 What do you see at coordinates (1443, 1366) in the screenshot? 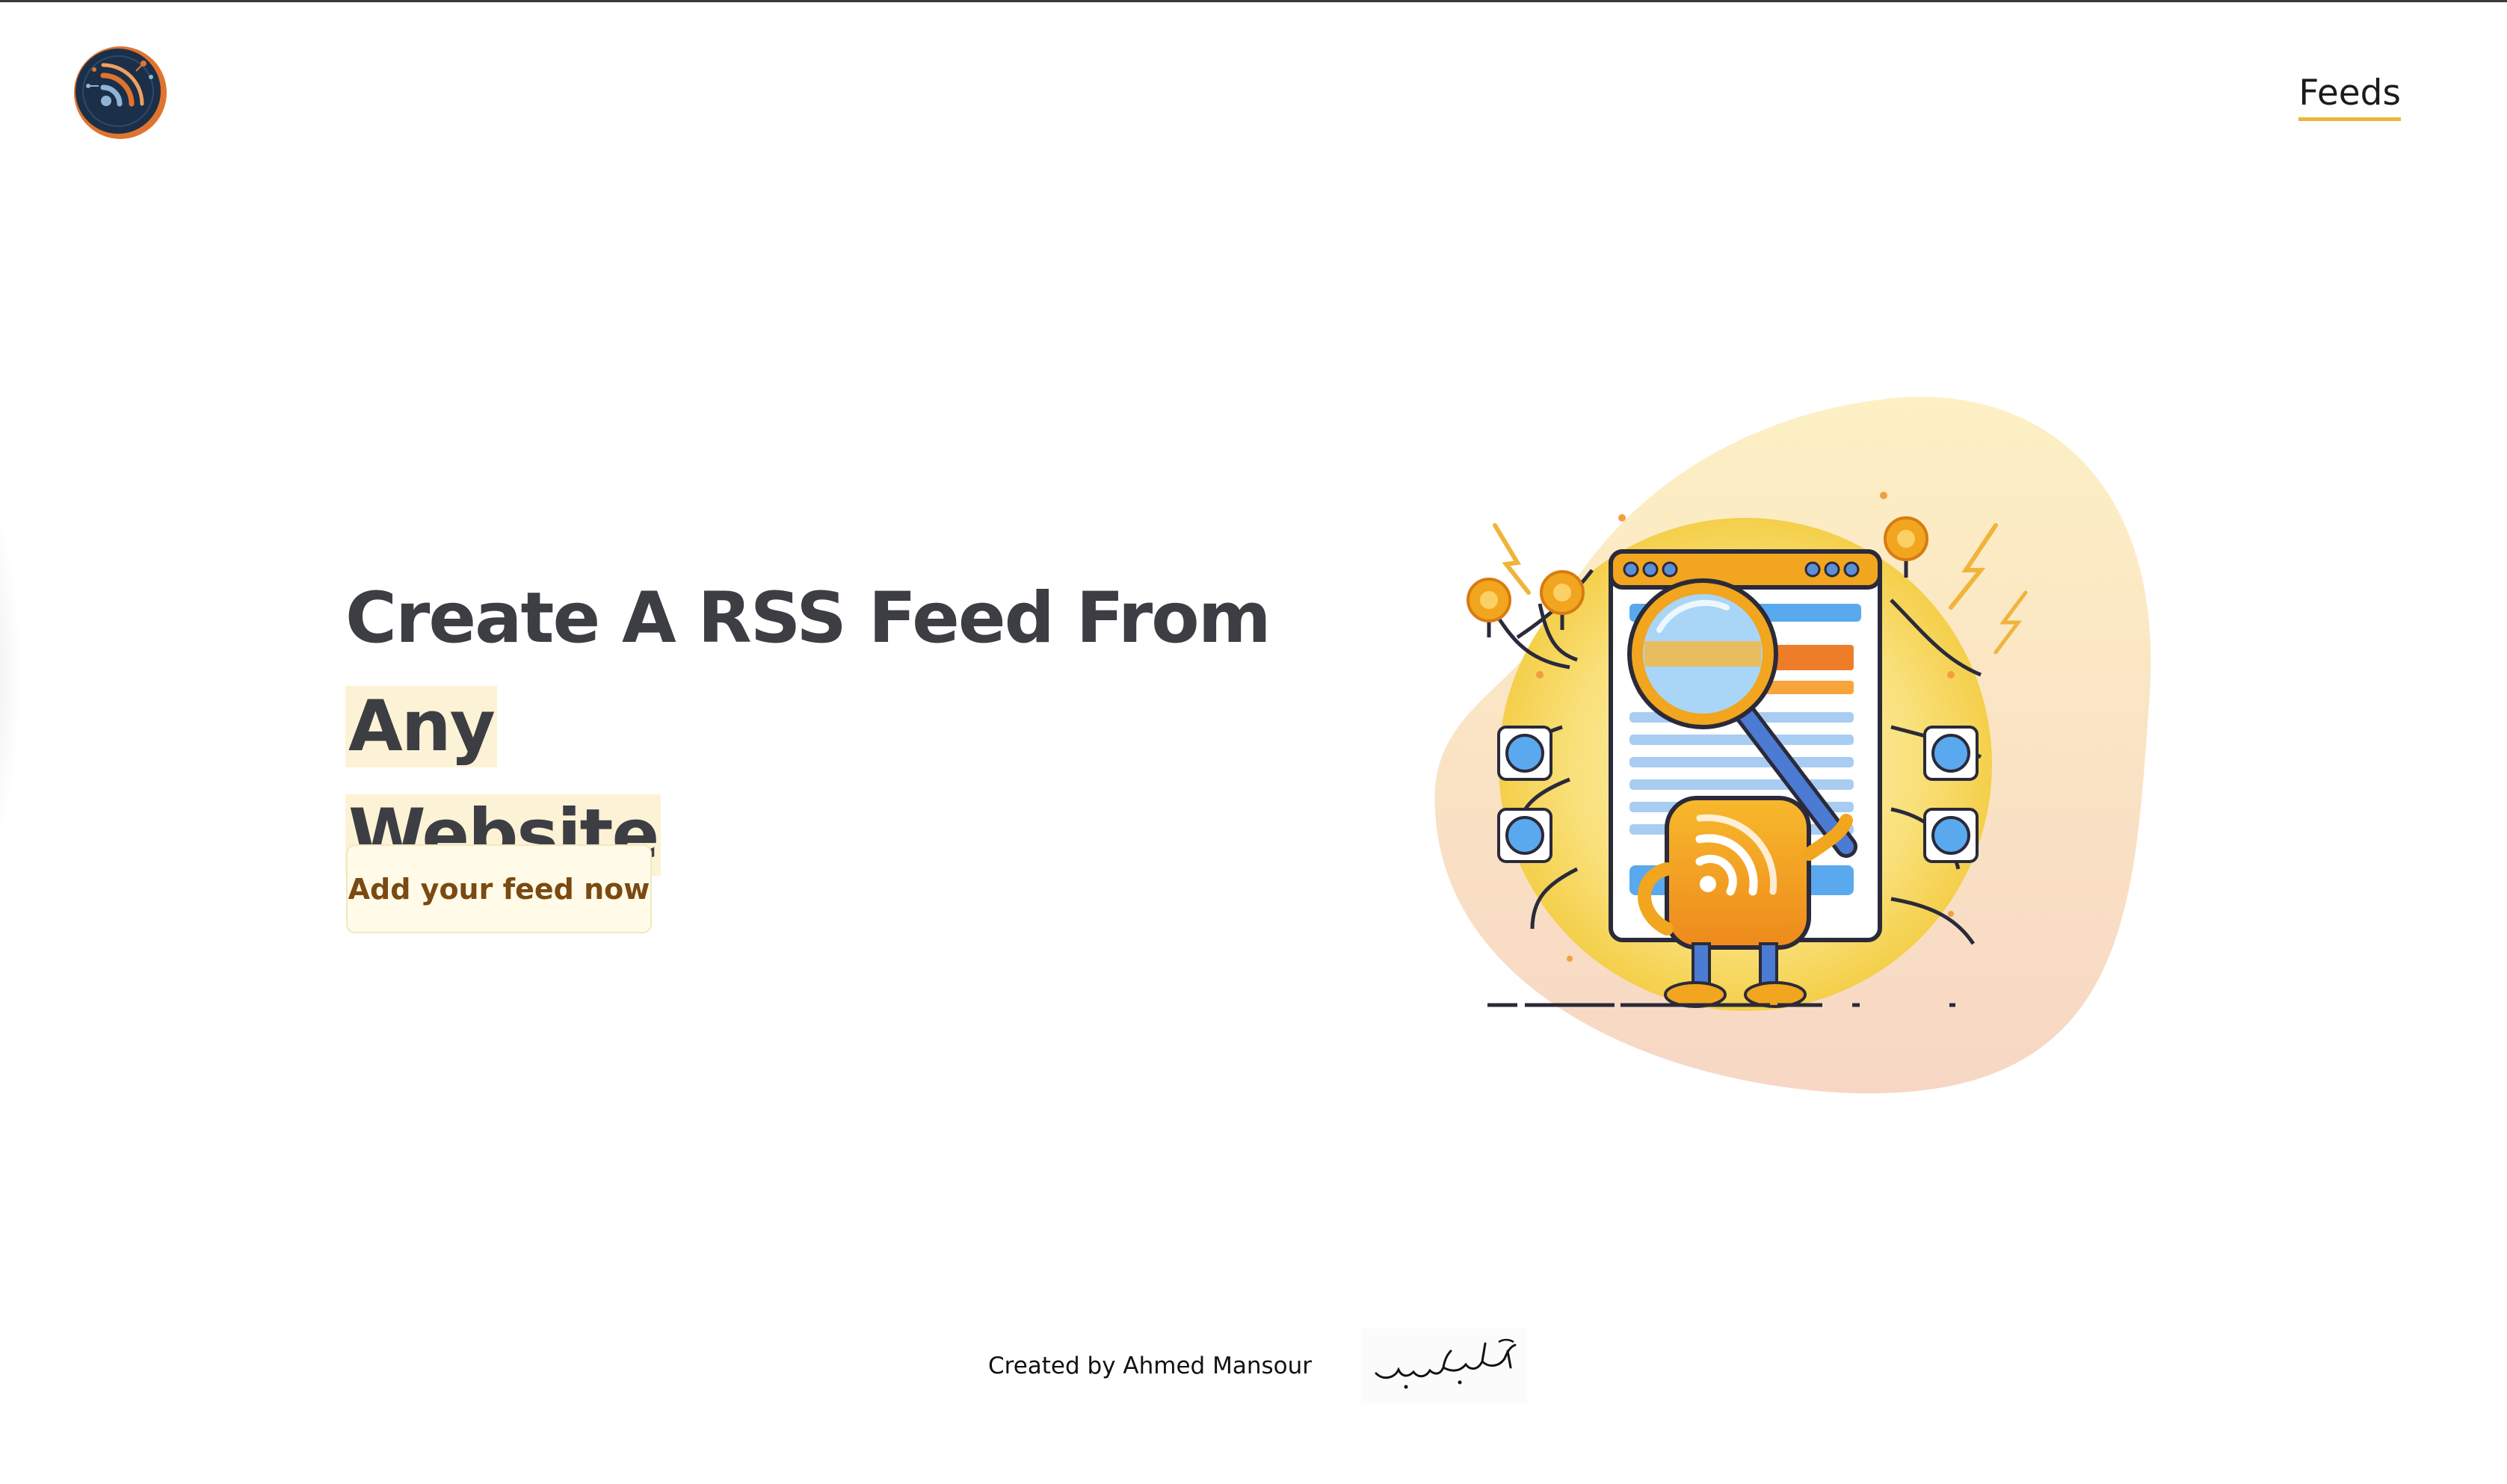
I see `signature-image` at bounding box center [1443, 1366].